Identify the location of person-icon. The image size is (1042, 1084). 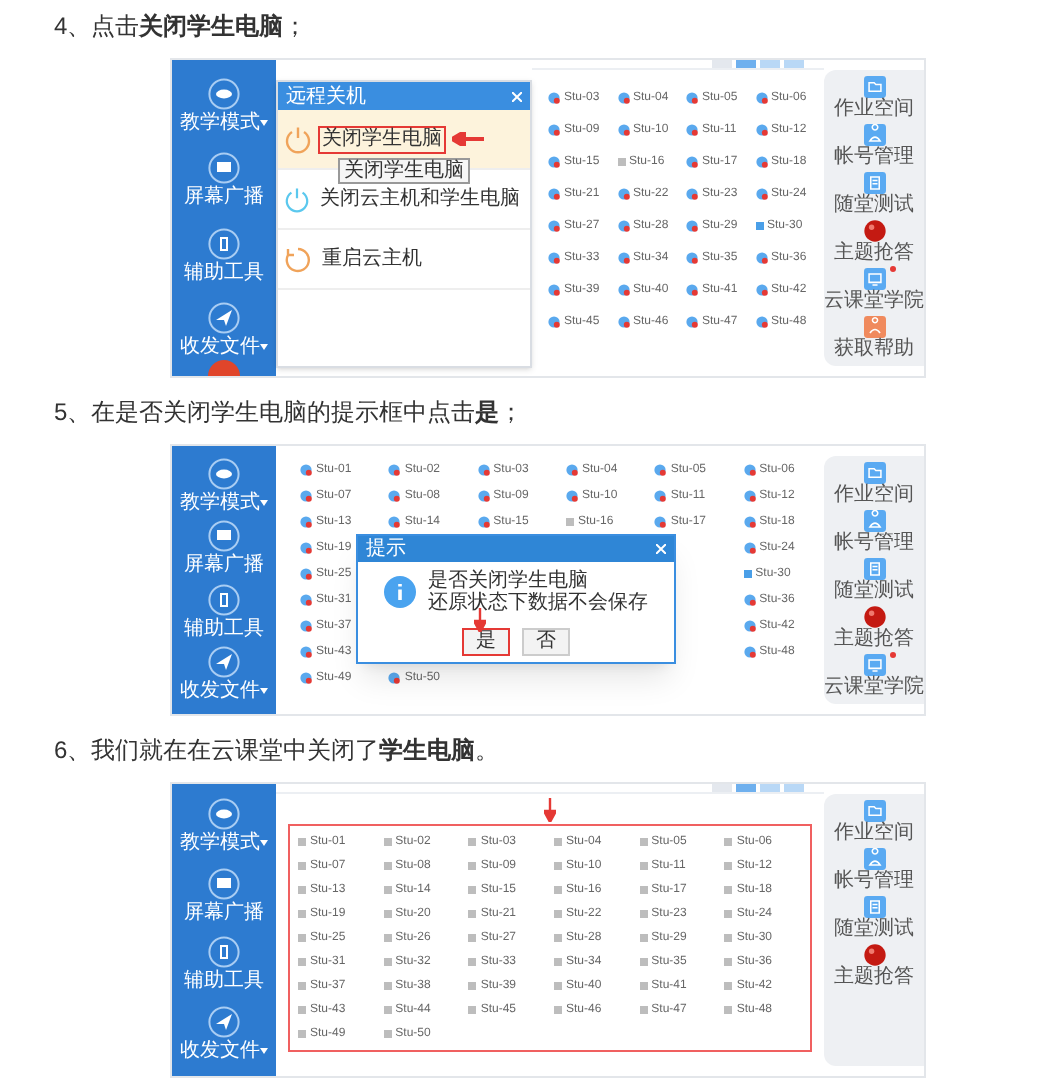
(874, 327).